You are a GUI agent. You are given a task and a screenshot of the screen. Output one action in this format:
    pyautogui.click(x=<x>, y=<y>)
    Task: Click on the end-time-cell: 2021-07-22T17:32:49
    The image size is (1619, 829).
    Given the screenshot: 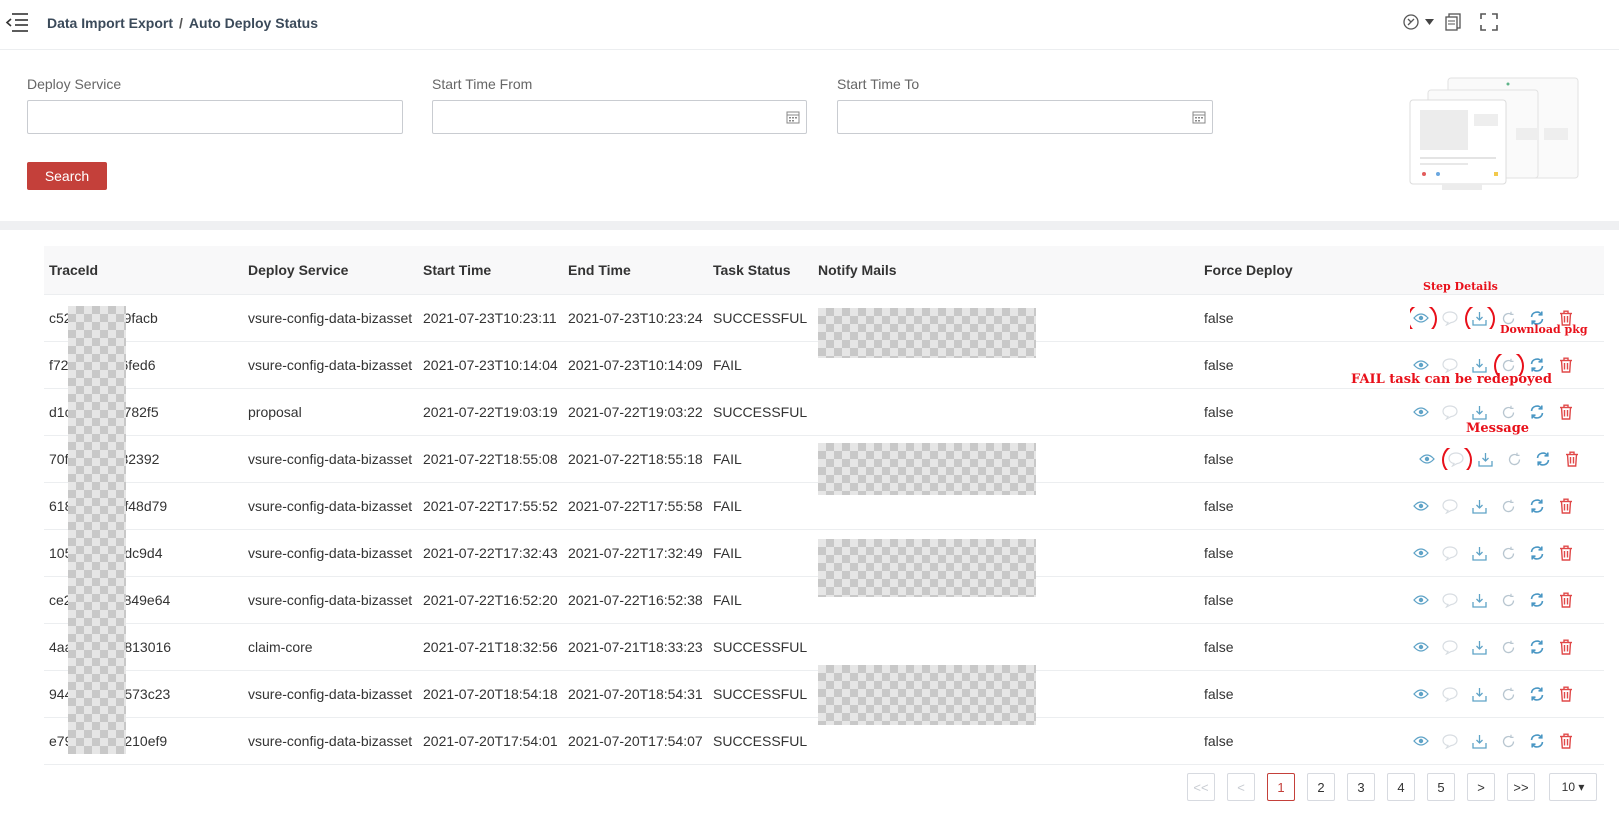 What is the action you would take?
    pyautogui.click(x=635, y=553)
    